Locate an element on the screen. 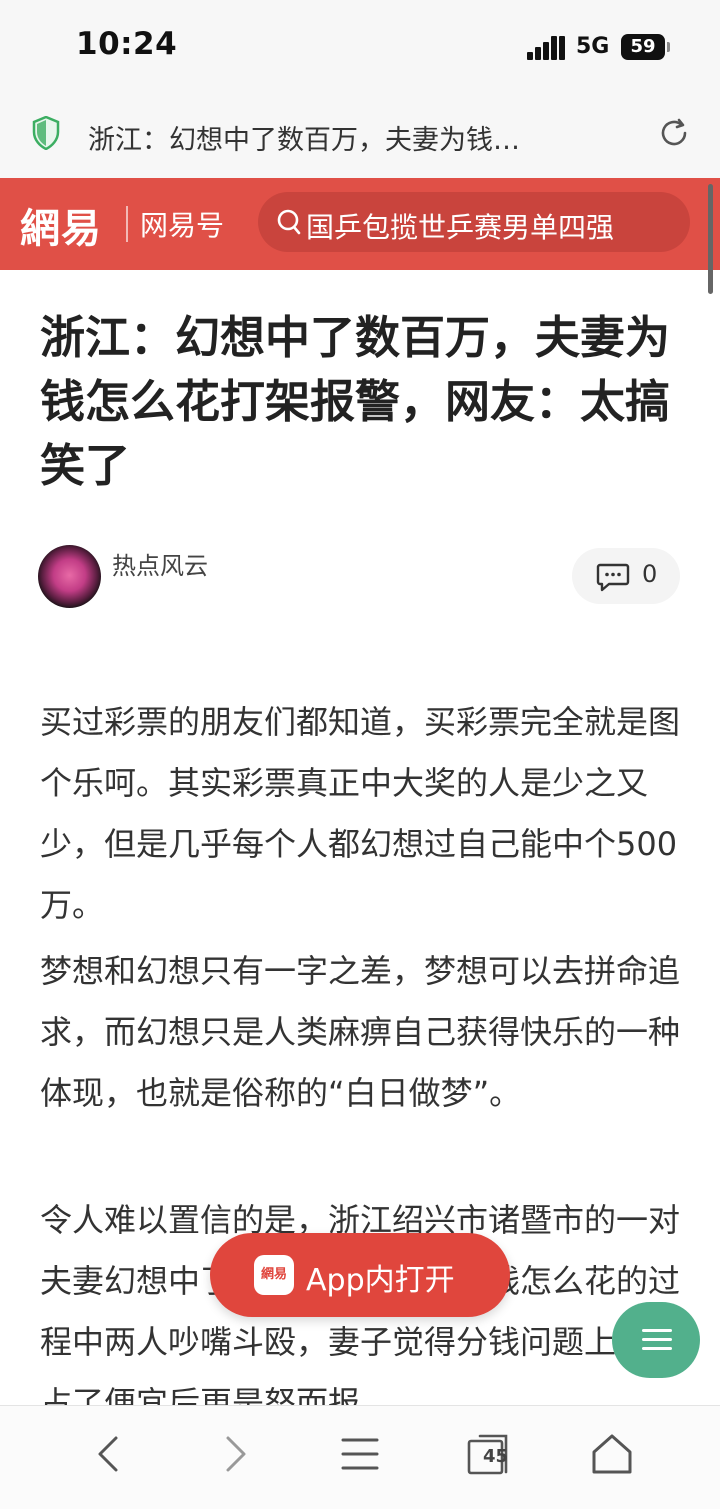 The image size is (720, 1509). shield-icon is located at coordinates (46, 133).